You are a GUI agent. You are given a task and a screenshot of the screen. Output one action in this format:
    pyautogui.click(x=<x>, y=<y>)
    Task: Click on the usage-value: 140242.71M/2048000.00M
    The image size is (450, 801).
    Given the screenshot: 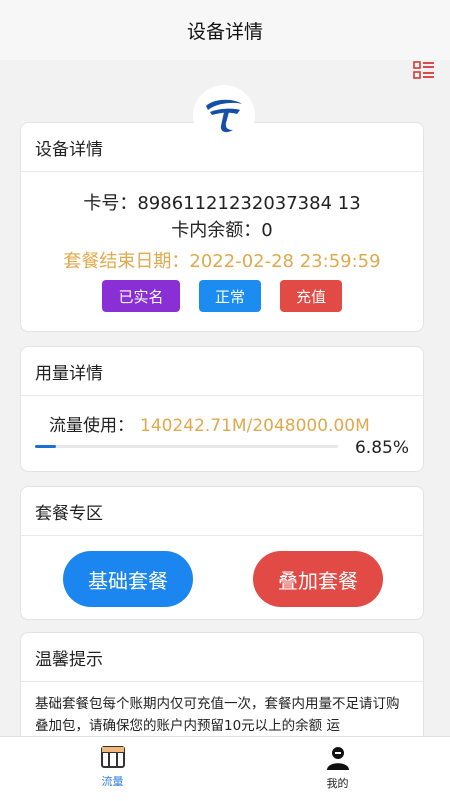 What is the action you would take?
    pyautogui.click(x=255, y=426)
    